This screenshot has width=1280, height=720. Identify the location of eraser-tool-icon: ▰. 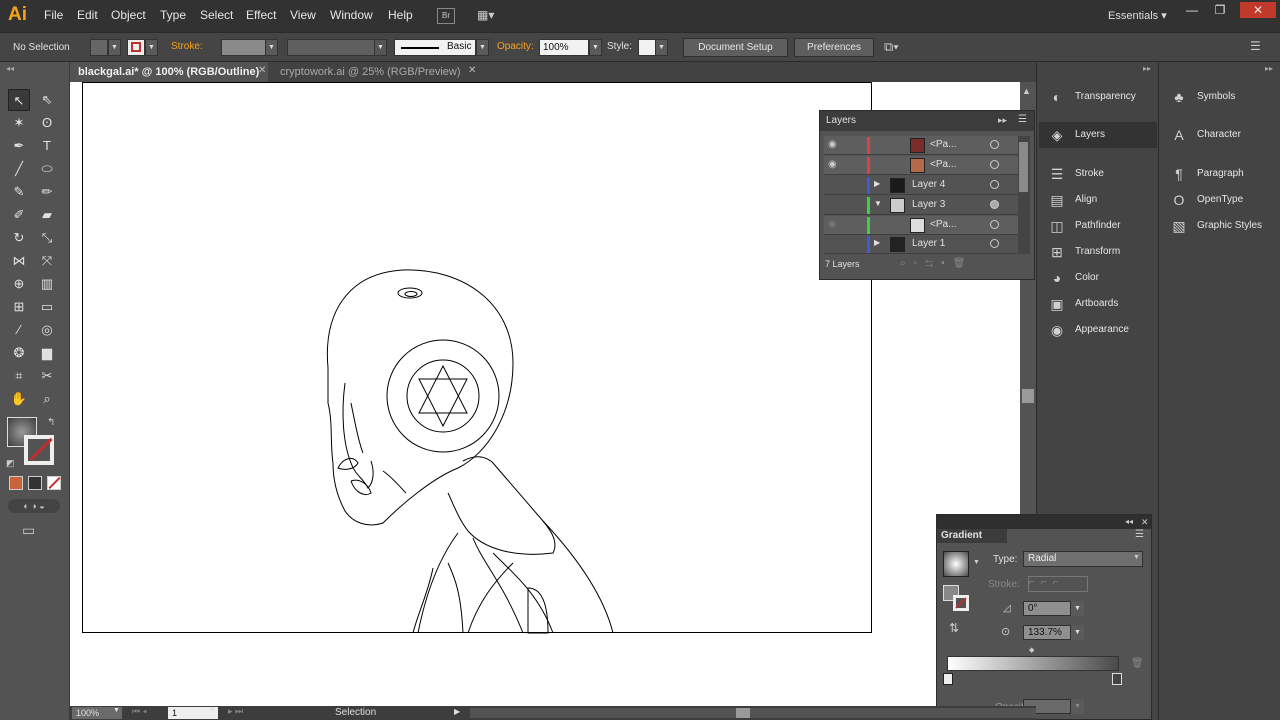
(47, 215).